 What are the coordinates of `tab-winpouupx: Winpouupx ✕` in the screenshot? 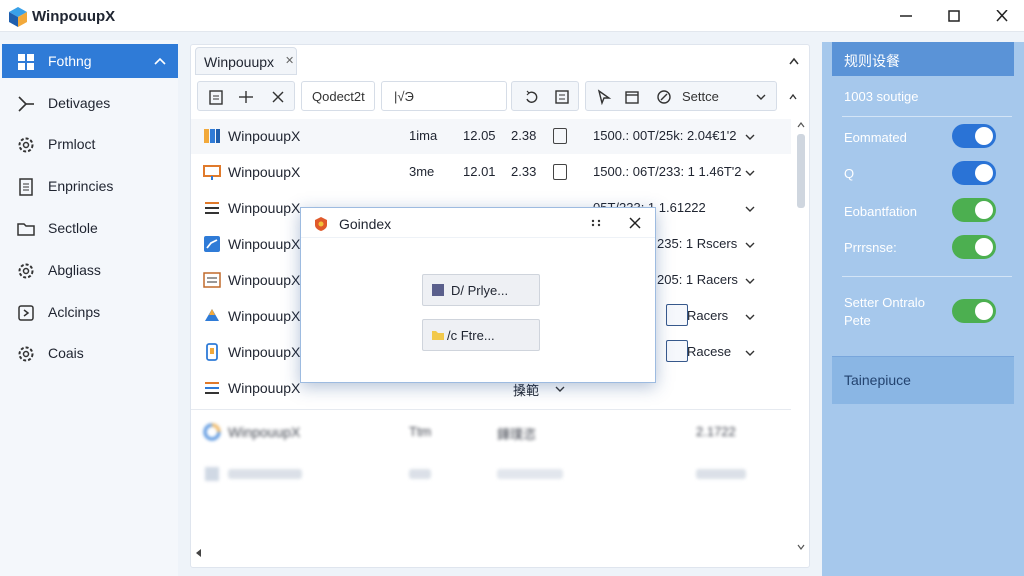 It's located at (246, 61).